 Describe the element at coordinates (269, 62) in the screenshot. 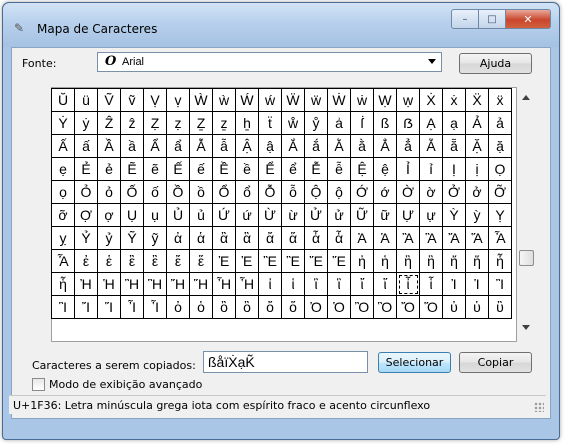

I see `font-dropdown: O Arial` at that location.